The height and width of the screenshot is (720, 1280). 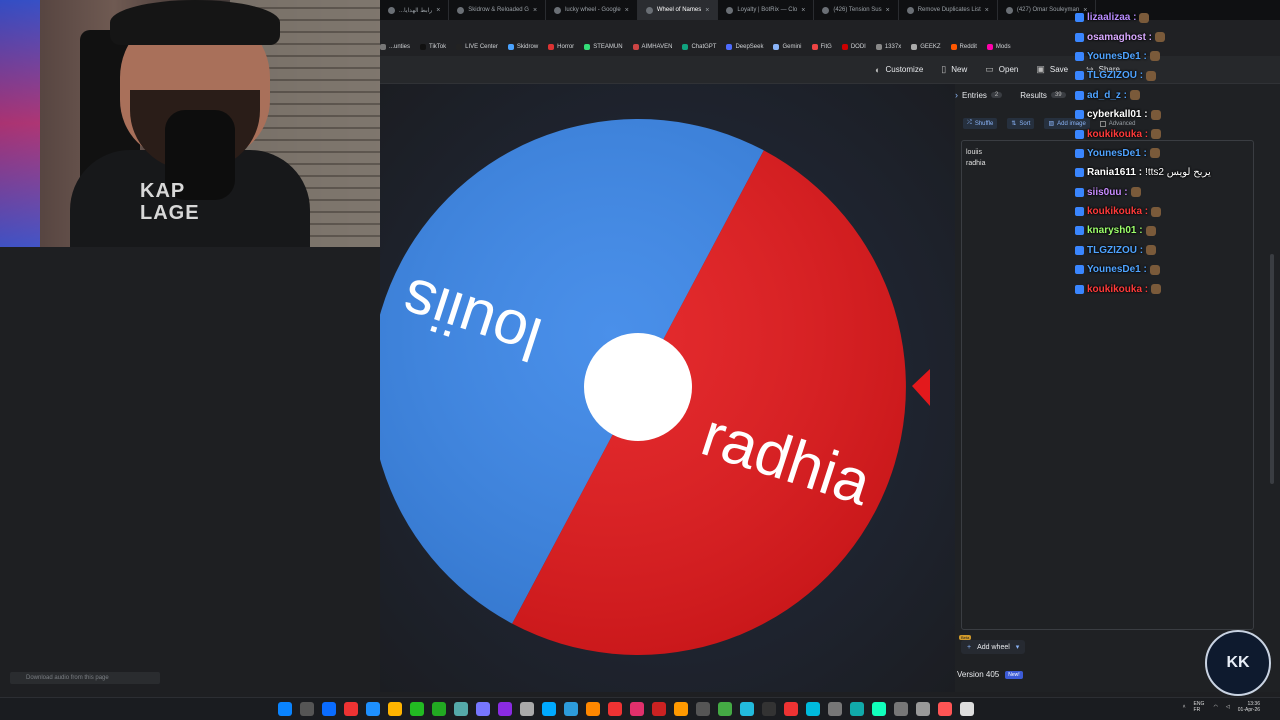 What do you see at coordinates (878, 69) in the screenshot?
I see `palette-icon: ◐` at bounding box center [878, 69].